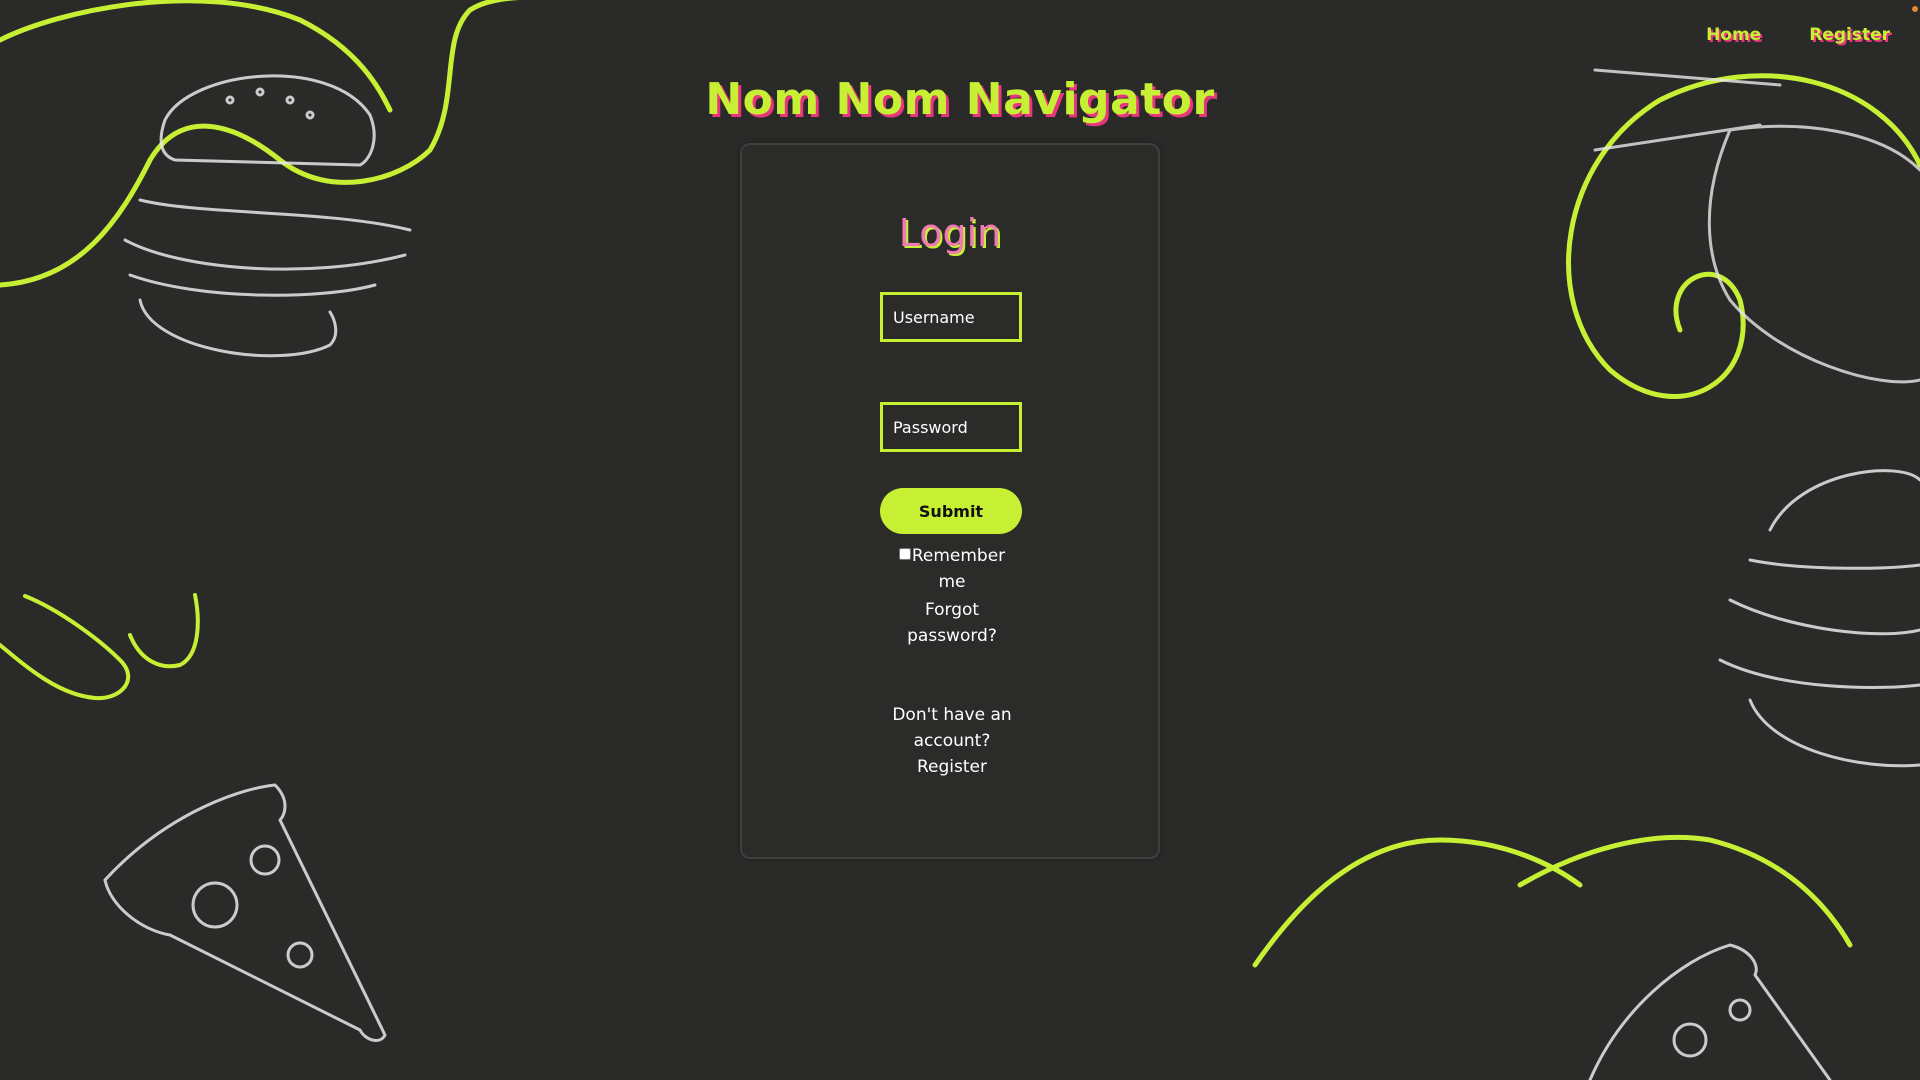 The height and width of the screenshot is (1080, 1920). Describe the element at coordinates (951, 427) in the screenshot. I see `password-input` at that location.